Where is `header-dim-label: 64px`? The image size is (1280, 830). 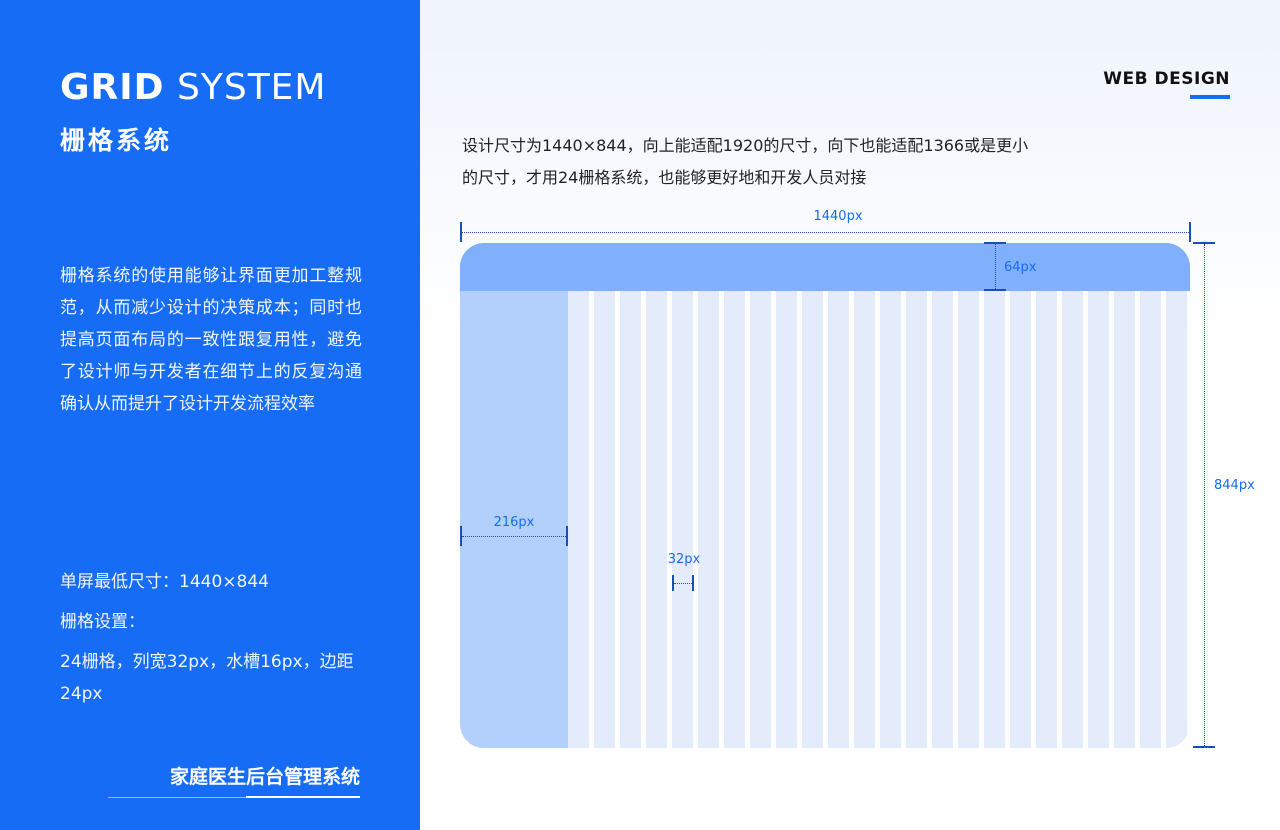
header-dim-label: 64px is located at coordinates (1020, 267).